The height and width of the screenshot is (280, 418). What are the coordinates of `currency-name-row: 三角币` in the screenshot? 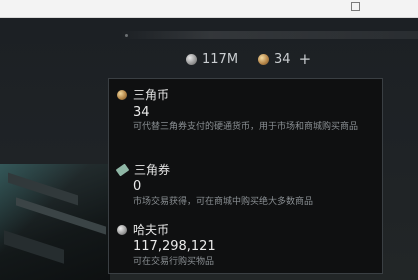 It's located at (143, 94).